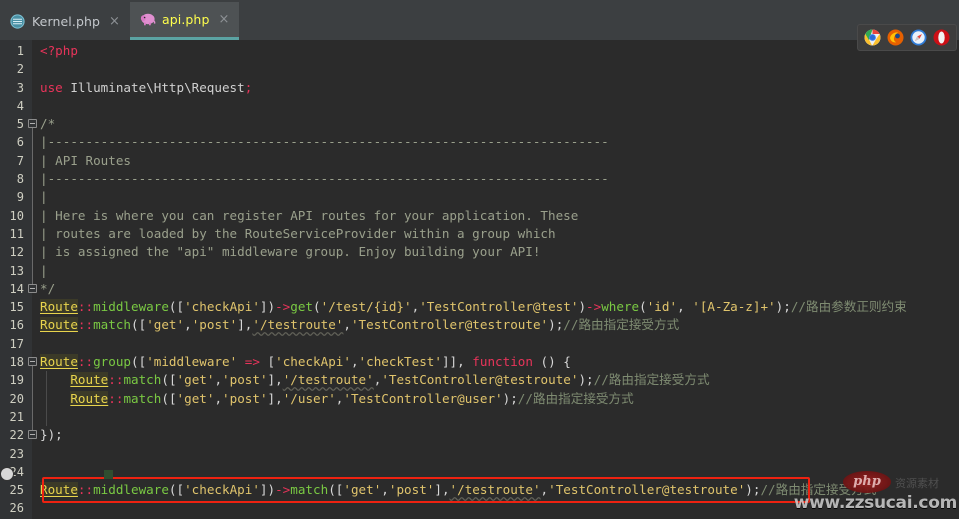 The image size is (959, 519). What do you see at coordinates (16, 508) in the screenshot?
I see `line-number: 26` at bounding box center [16, 508].